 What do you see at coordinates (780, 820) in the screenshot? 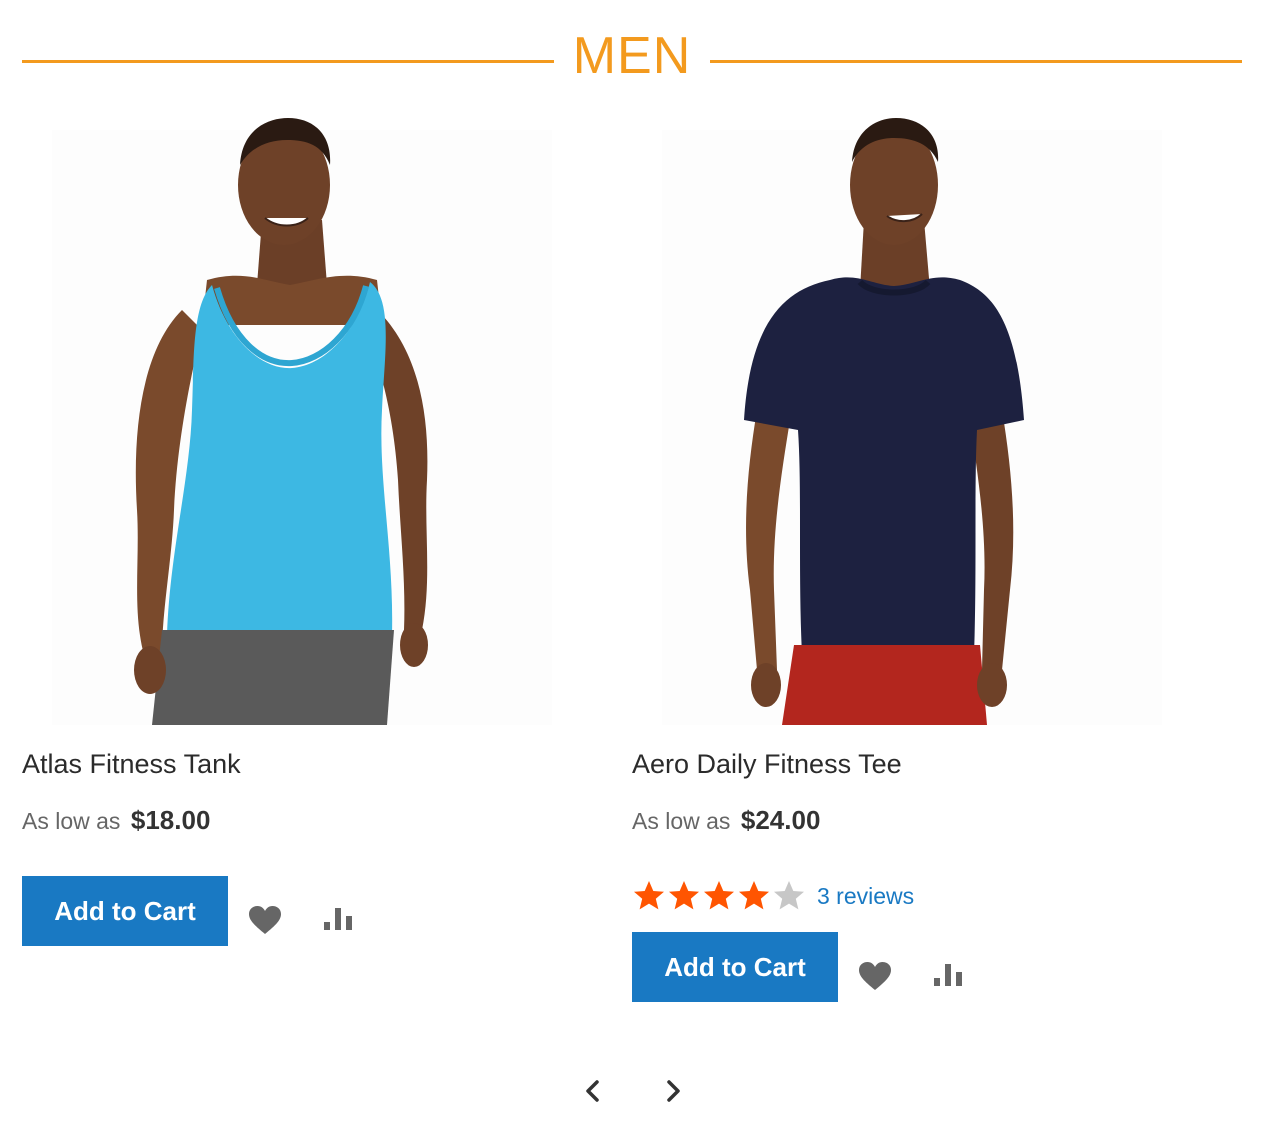
I see `price: $24.00` at bounding box center [780, 820].